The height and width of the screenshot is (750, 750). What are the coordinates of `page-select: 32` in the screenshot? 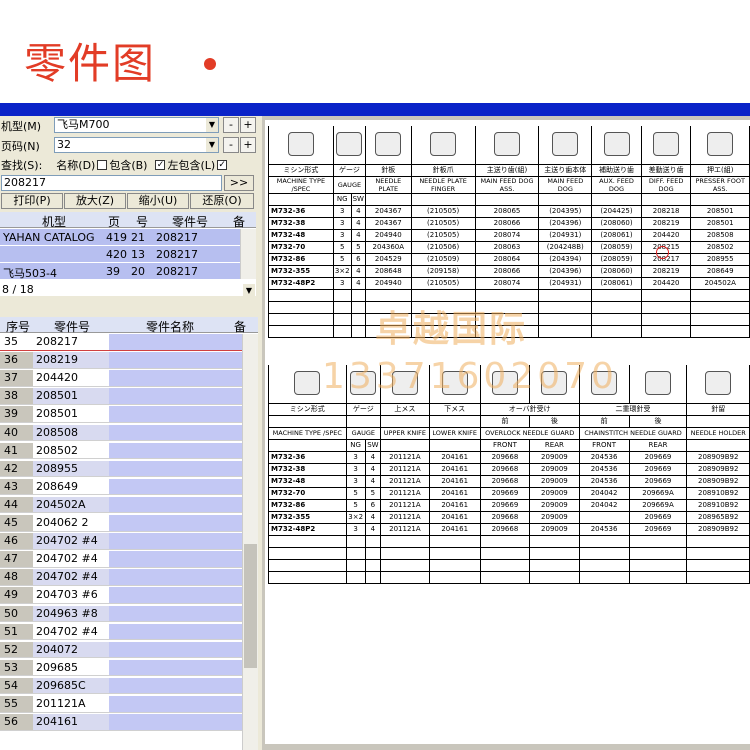 It's located at (136, 145).